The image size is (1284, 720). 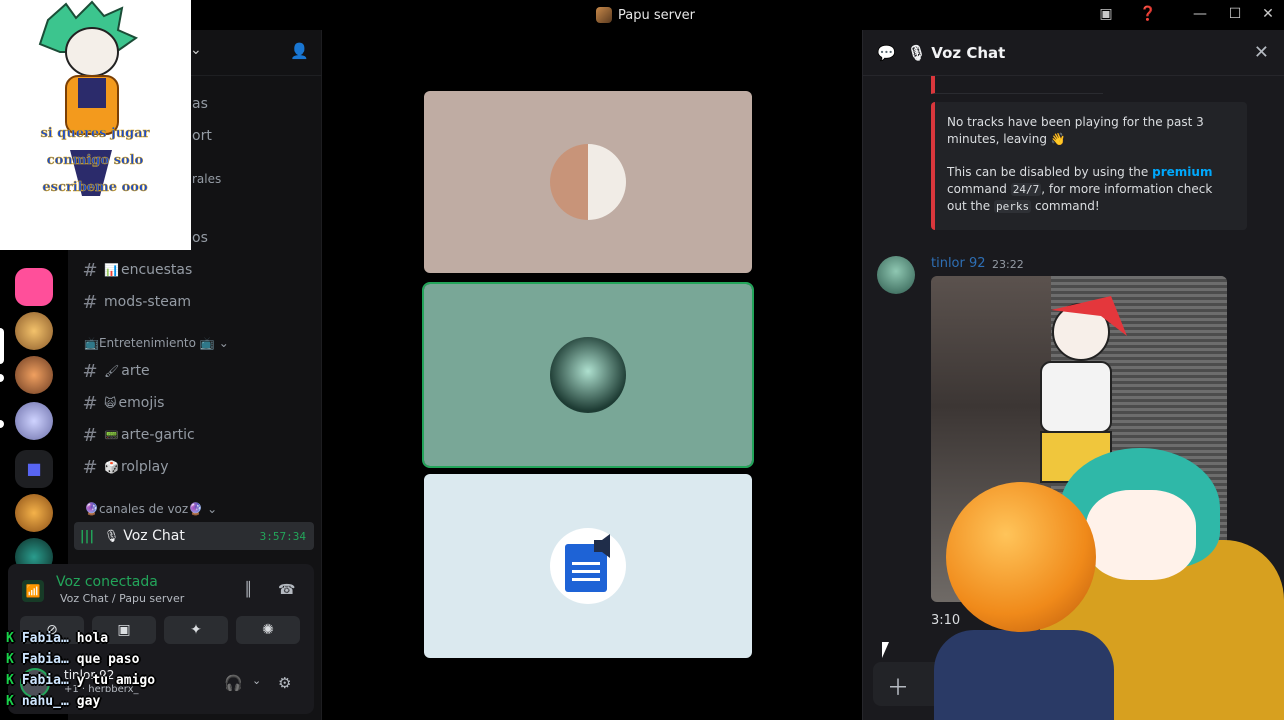 I want to click on overlay-chat-line: K Fabia… hola, so click(x=80, y=638).